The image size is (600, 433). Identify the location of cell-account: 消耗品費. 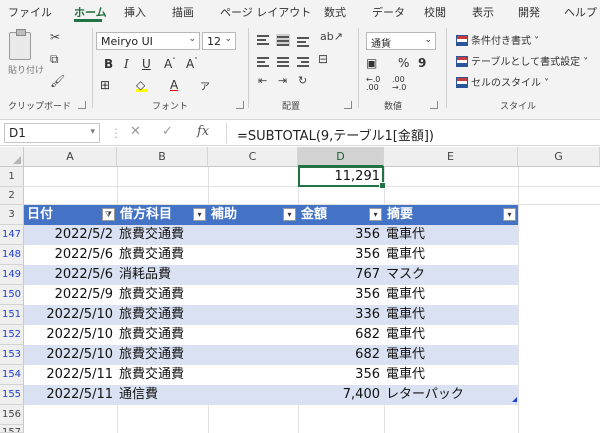
(145, 274).